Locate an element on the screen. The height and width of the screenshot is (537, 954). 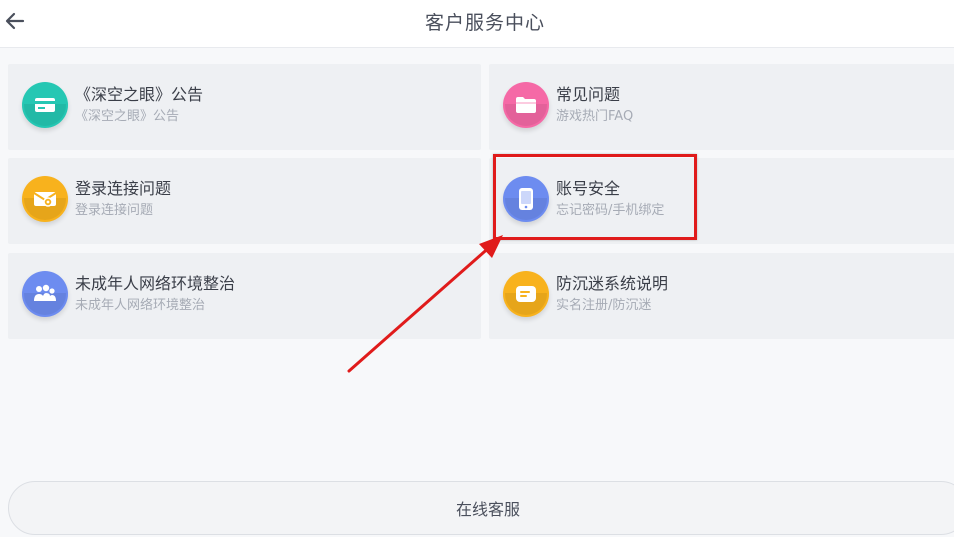
folder-icon is located at coordinates (526, 105).